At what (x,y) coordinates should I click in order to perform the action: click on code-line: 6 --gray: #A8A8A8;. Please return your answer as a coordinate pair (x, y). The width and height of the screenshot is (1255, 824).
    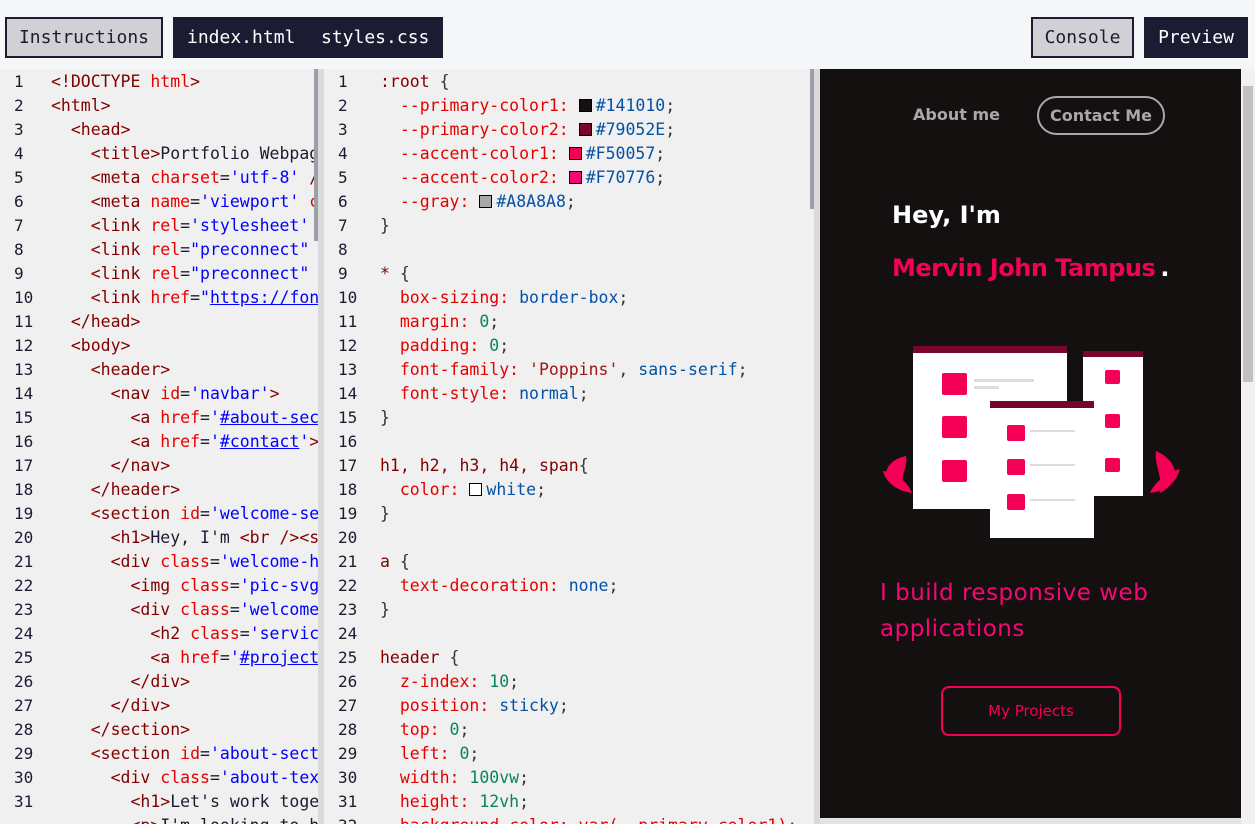
    Looking at the image, I should click on (569, 202).